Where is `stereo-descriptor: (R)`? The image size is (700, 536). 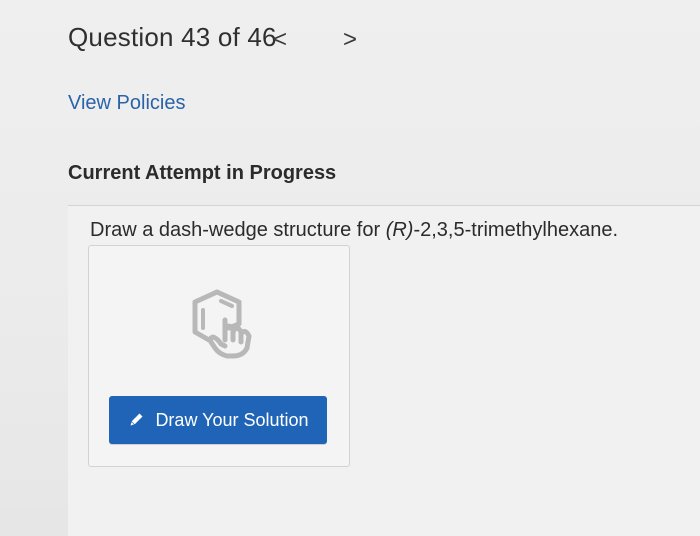 stereo-descriptor: (R) is located at coordinates (399, 230).